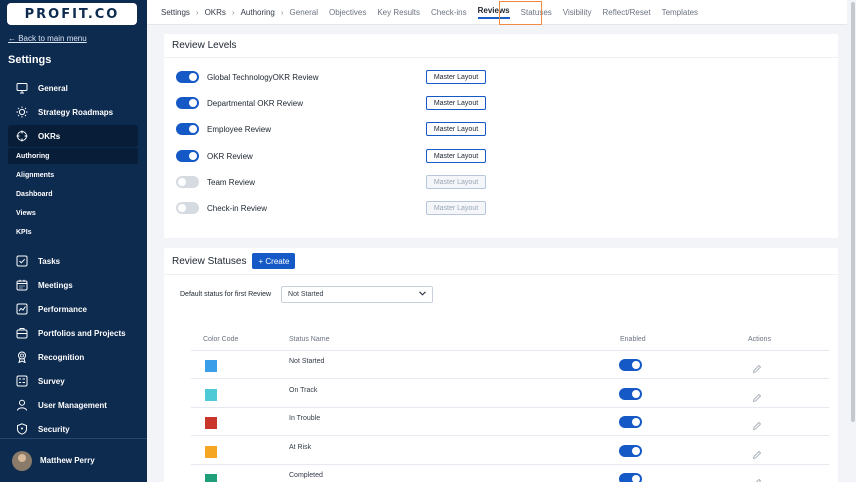 The image size is (856, 482). What do you see at coordinates (47, 38) in the screenshot?
I see `back-to-main-menu-link: ← Back to main menu` at bounding box center [47, 38].